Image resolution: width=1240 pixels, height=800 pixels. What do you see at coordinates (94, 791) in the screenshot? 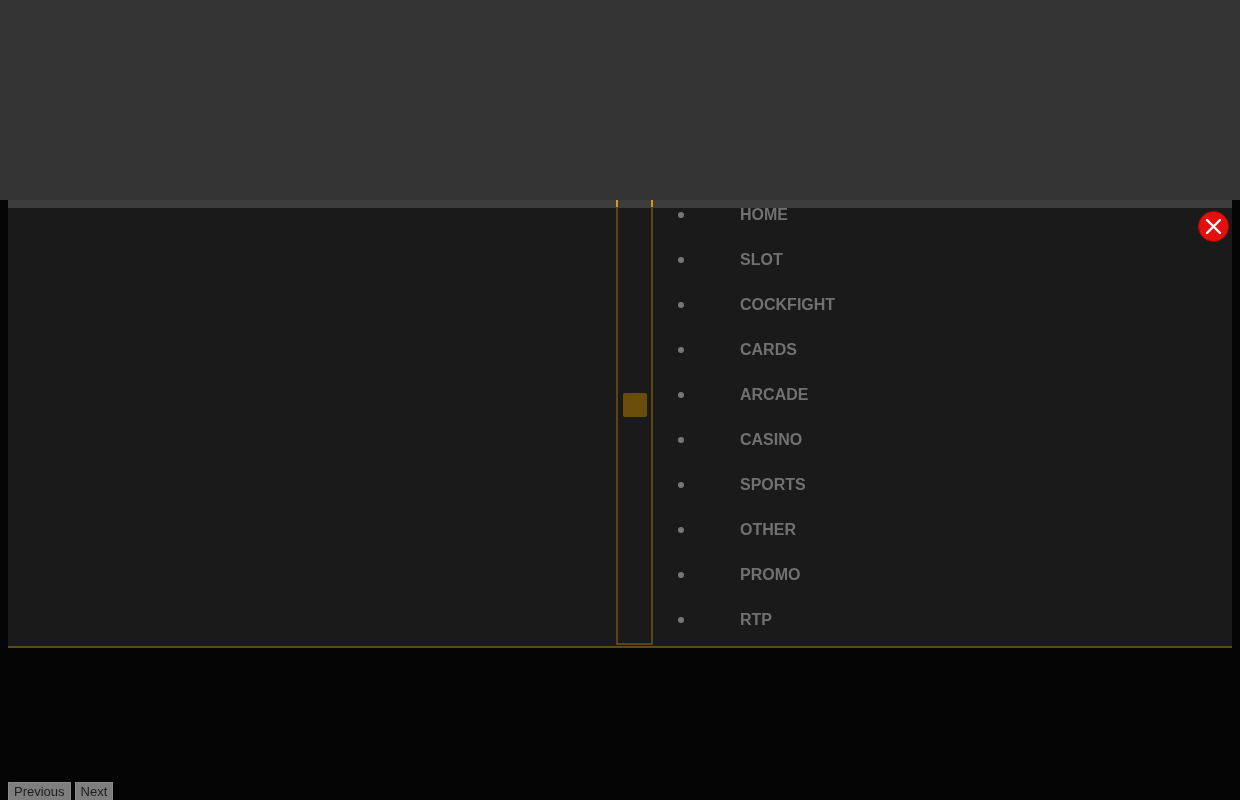
I see `pager-button: Next` at bounding box center [94, 791].